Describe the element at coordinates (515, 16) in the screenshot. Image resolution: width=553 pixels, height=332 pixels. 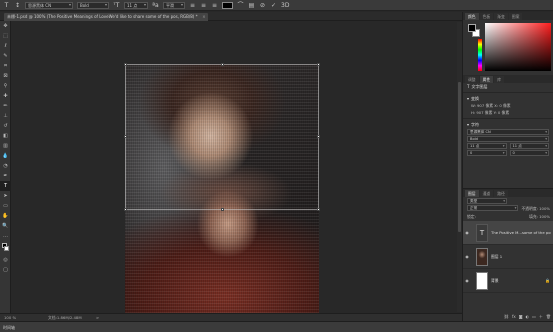
I see `tab-patterns: 图案` at that location.